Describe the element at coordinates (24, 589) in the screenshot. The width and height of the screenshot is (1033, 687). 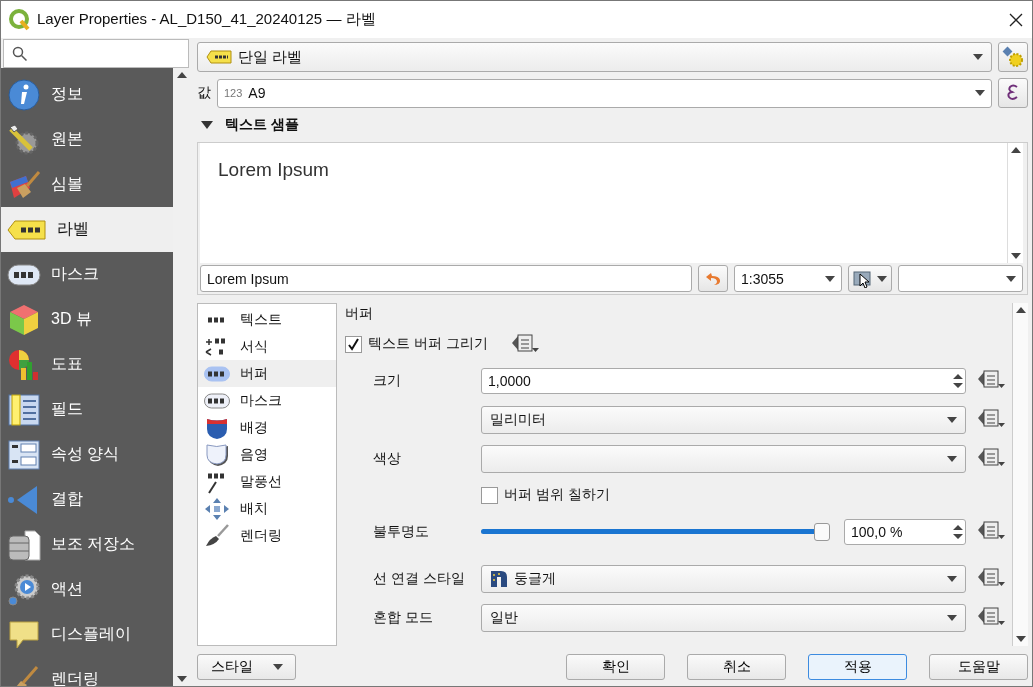
I see `gear-play-icon` at that location.